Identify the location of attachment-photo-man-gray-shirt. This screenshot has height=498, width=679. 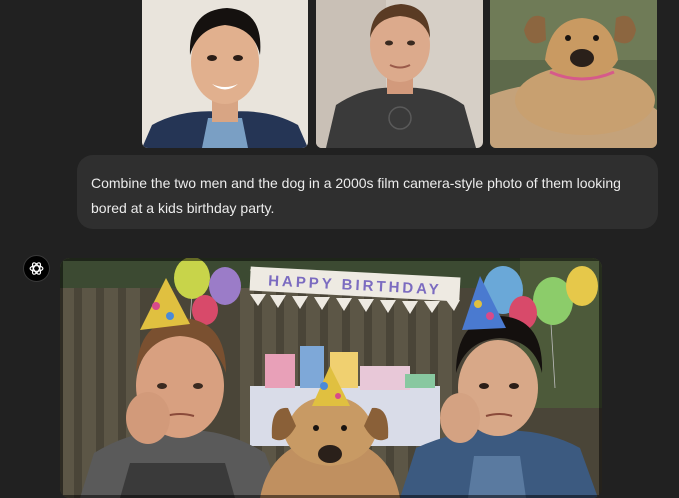
(399, 74).